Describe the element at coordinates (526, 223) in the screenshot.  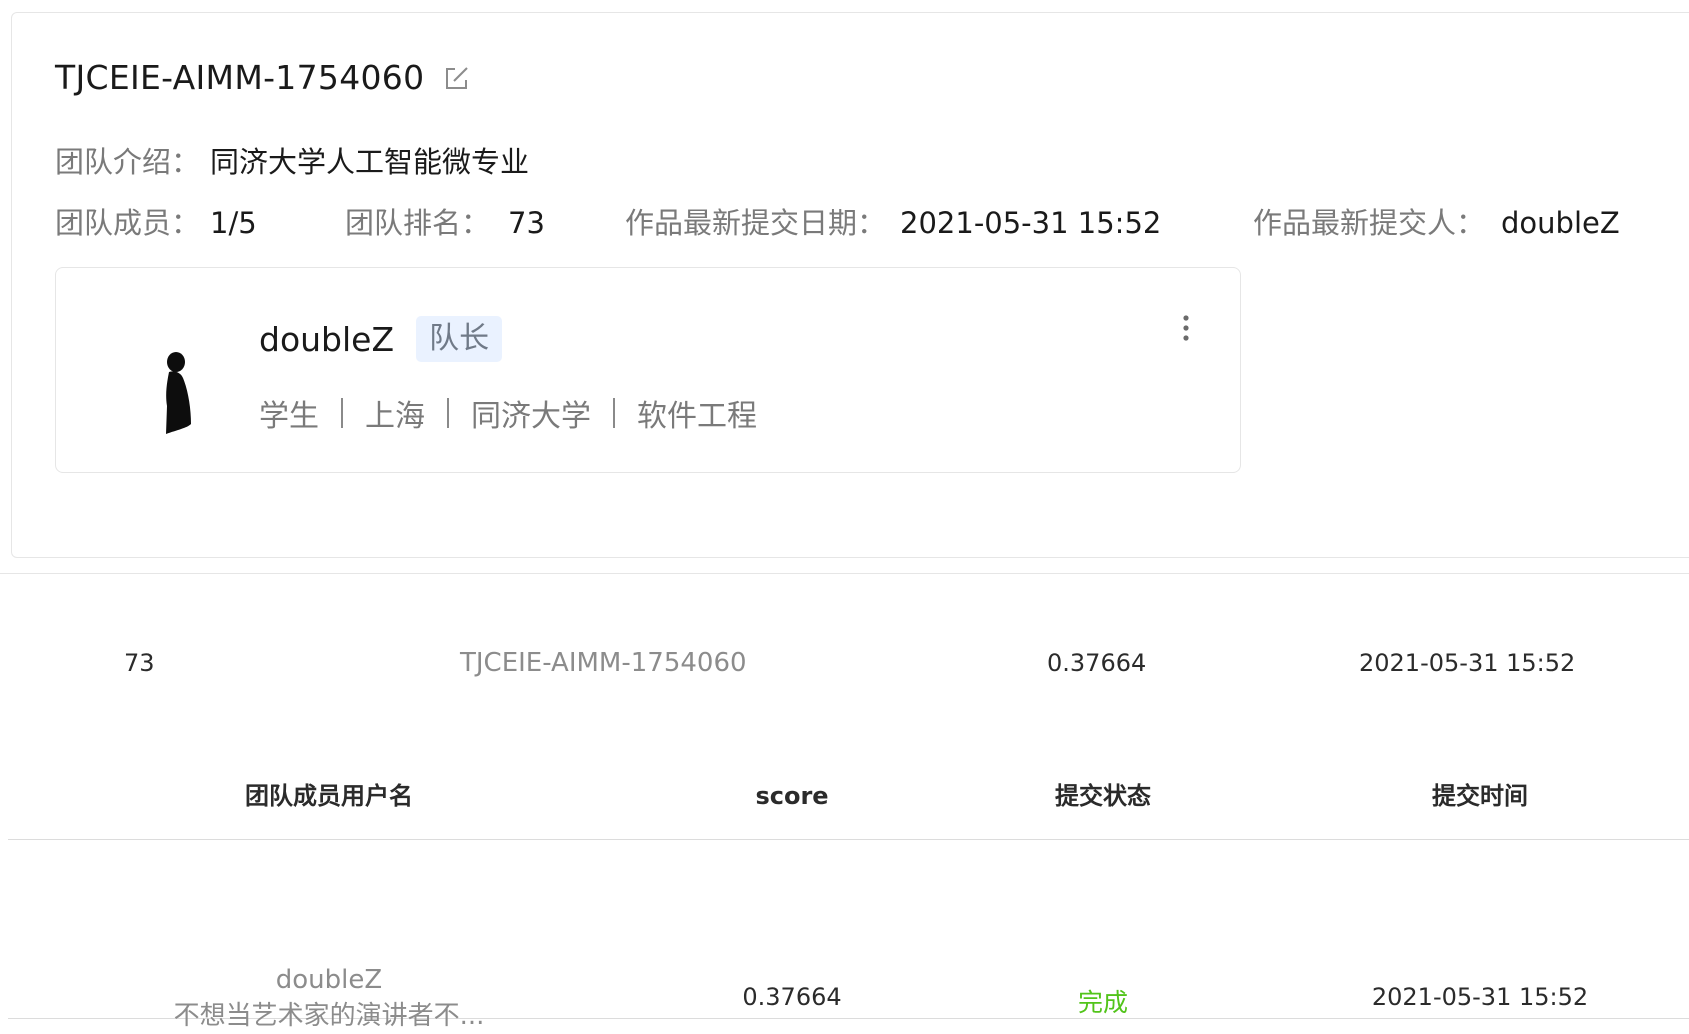
I see `team-rank-value: 73` at that location.